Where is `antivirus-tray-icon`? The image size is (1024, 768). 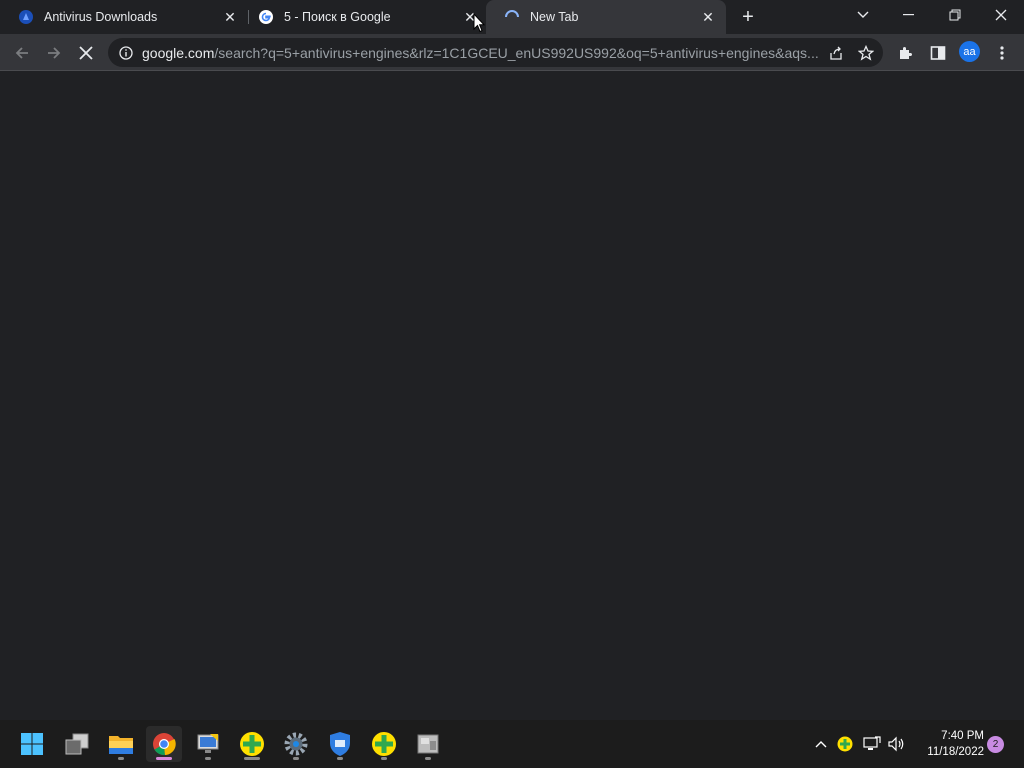
antivirus-tray-icon is located at coordinates (845, 744).